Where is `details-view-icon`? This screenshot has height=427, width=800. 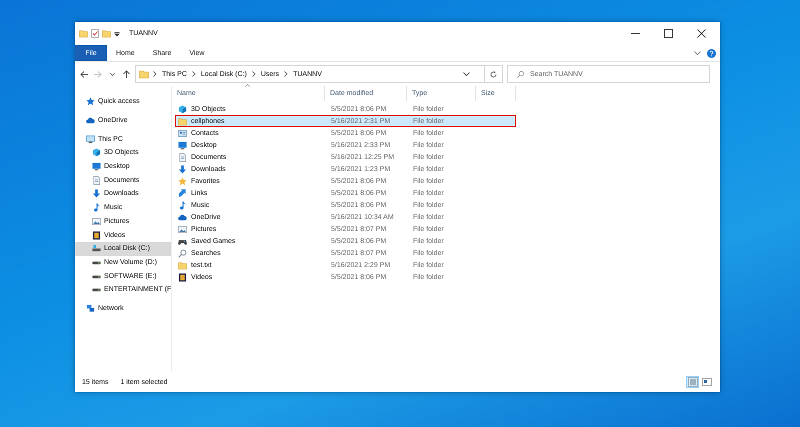
details-view-icon is located at coordinates (693, 382).